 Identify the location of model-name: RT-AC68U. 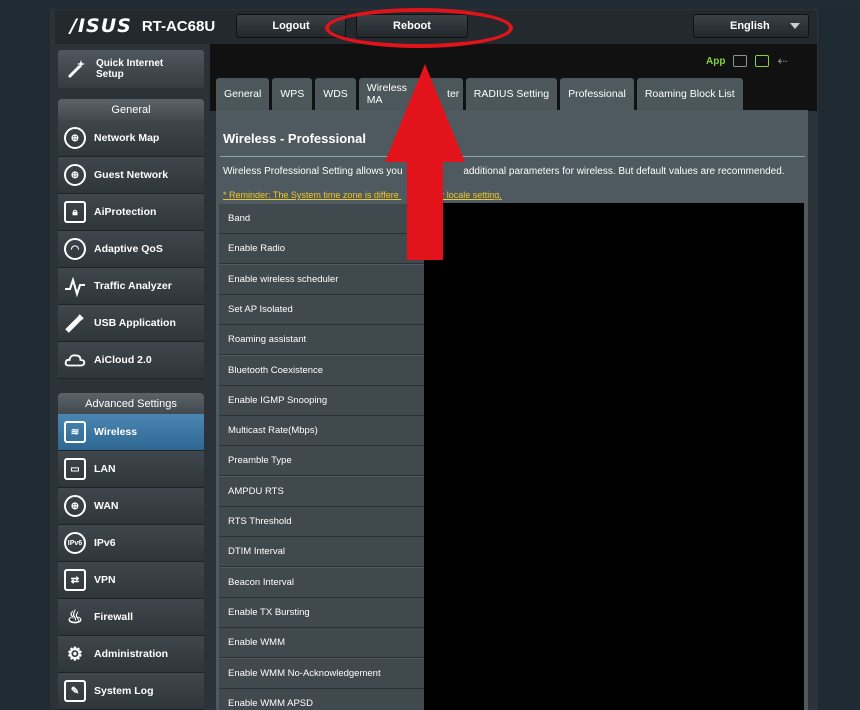
(178, 26).